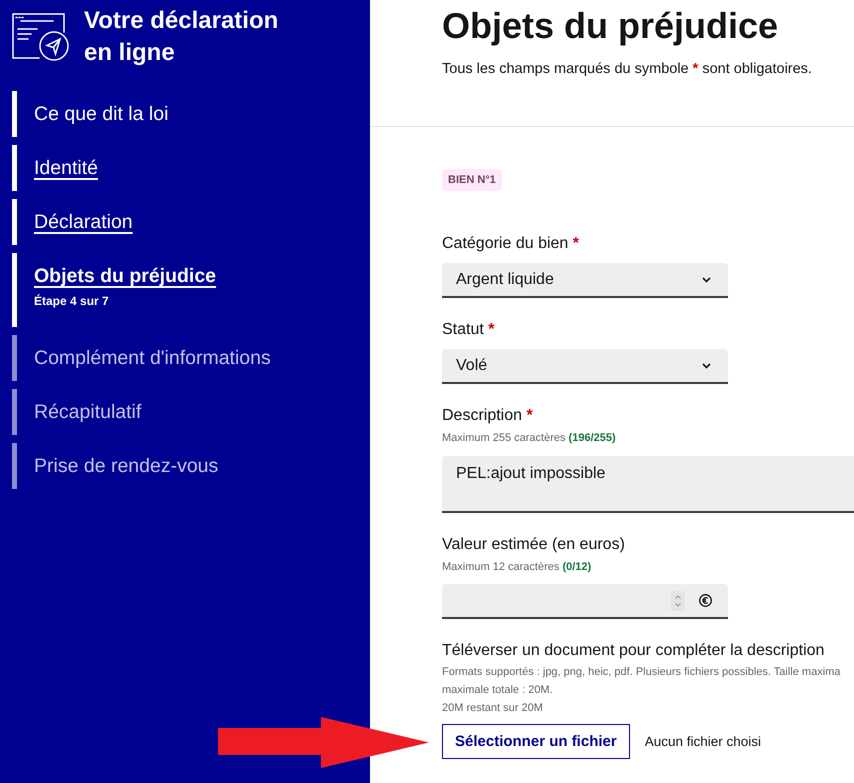  What do you see at coordinates (529, 438) in the screenshot?
I see `field-hint: Maximum 255 caractères (196/255)` at bounding box center [529, 438].